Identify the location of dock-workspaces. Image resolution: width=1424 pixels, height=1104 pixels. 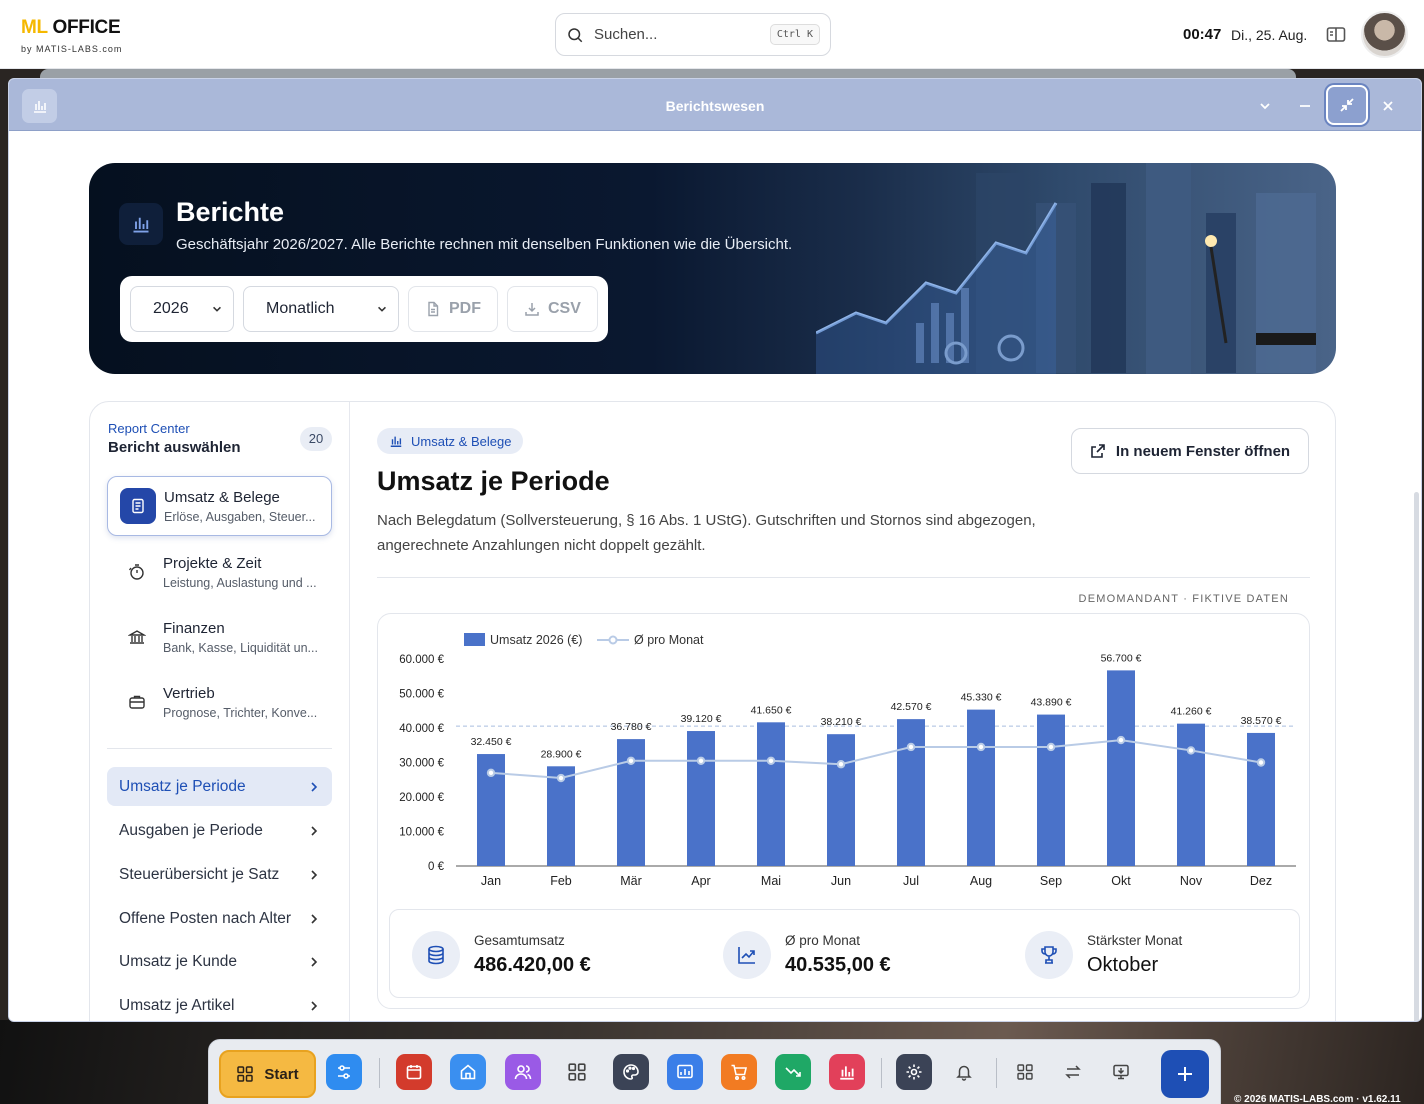
(1025, 1072).